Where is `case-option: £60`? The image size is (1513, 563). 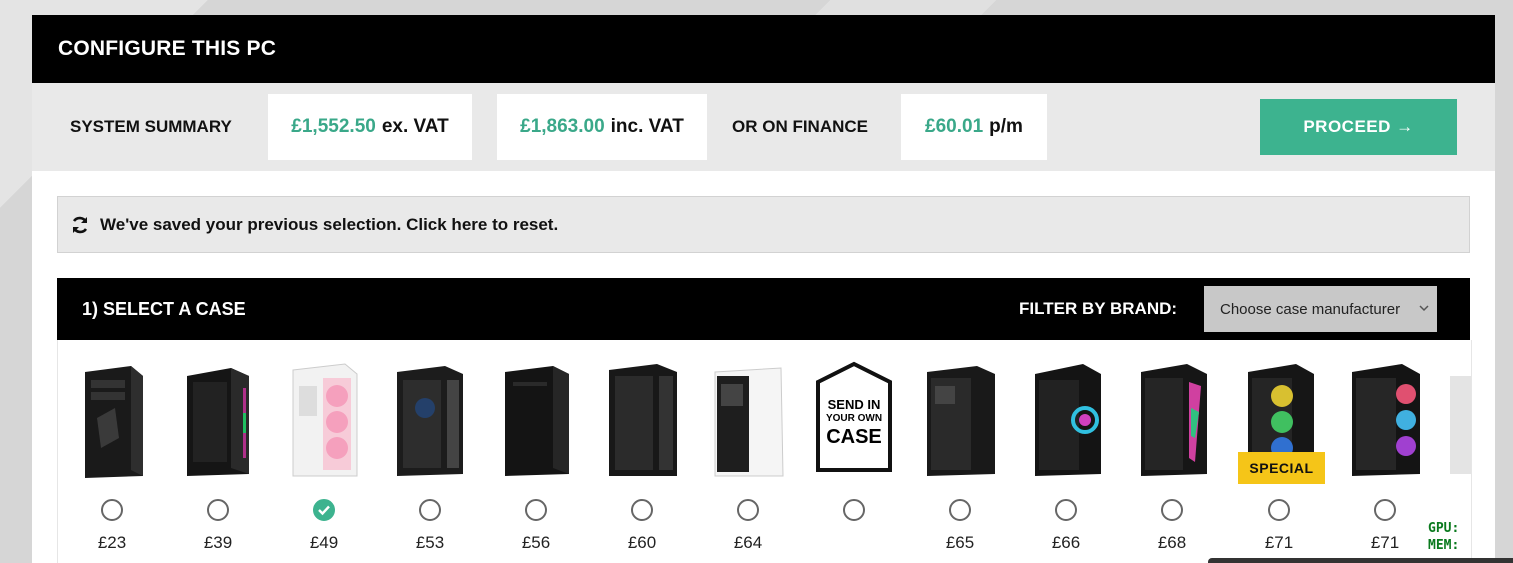
case-option: £60 is located at coordinates (642, 451).